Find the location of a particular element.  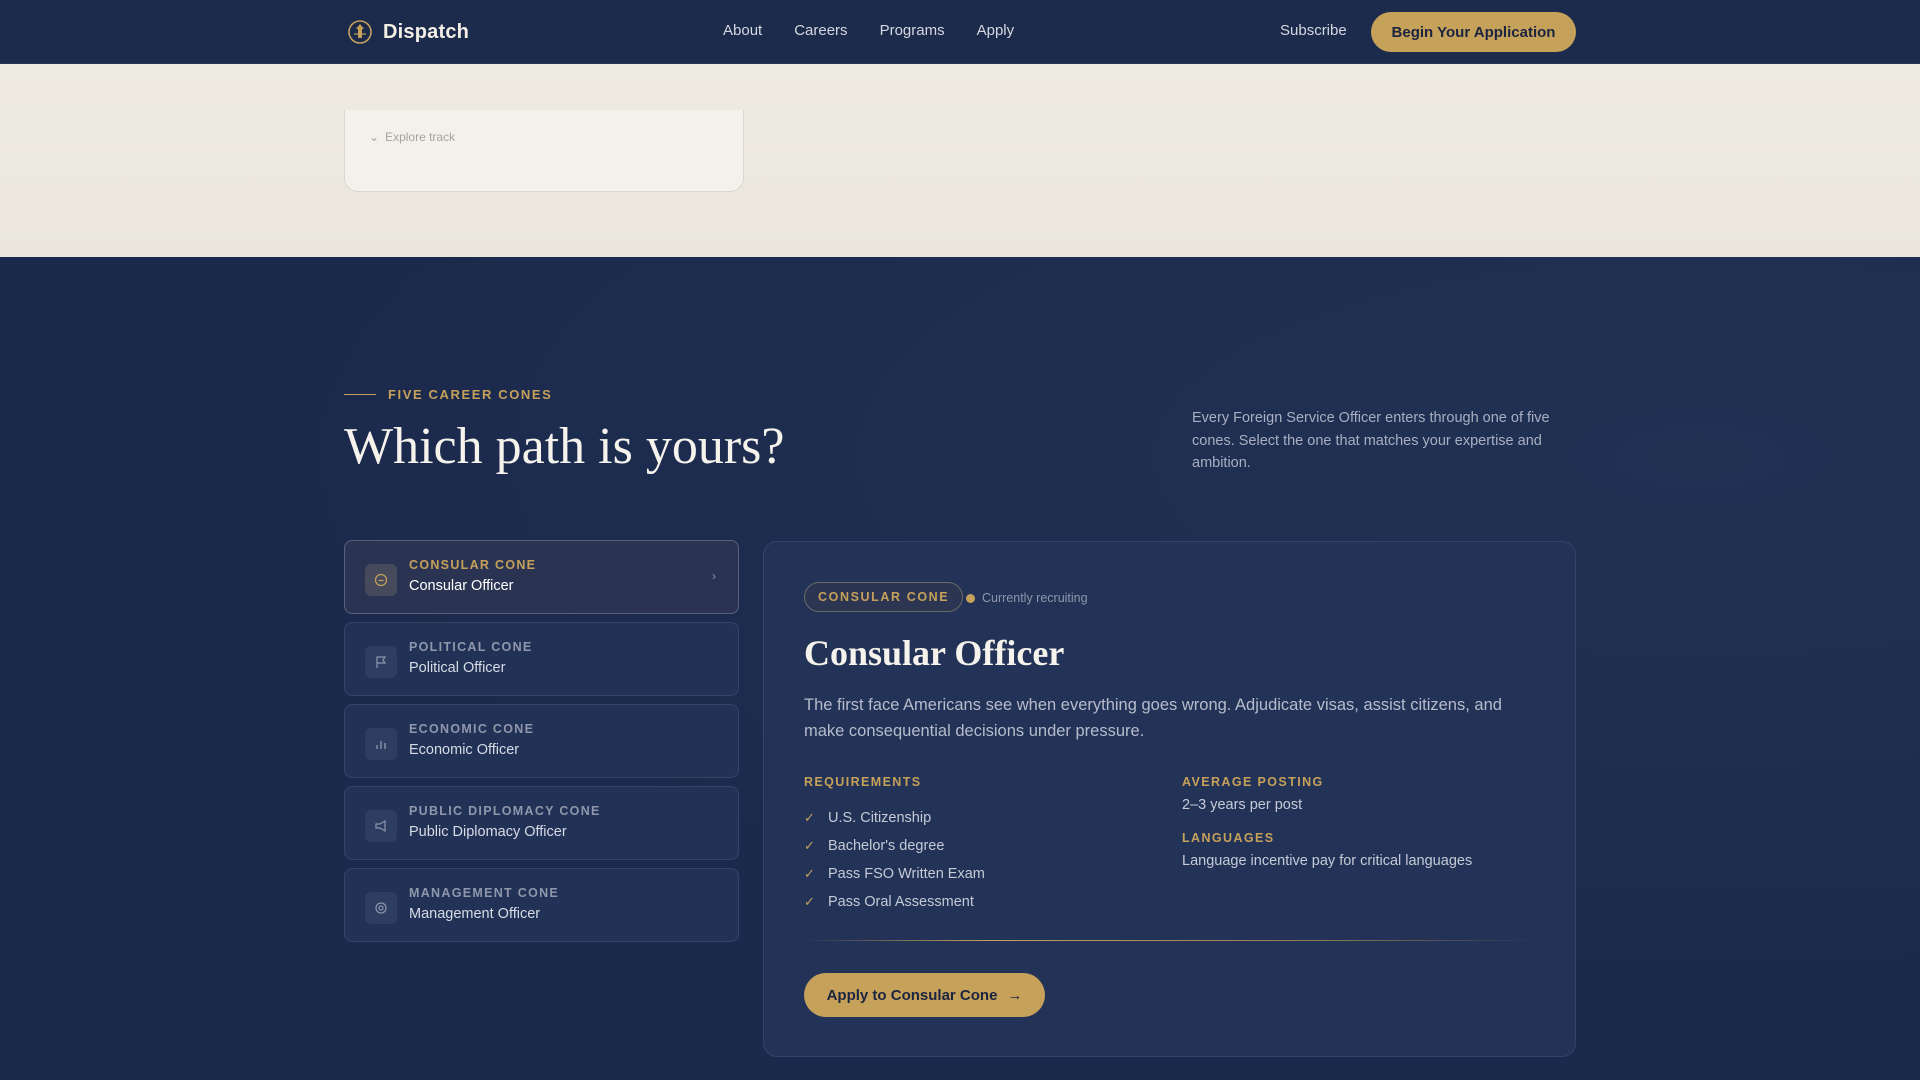

cone-item-economic: ECONOMIC CONE Economic Officer is located at coordinates (541, 741).